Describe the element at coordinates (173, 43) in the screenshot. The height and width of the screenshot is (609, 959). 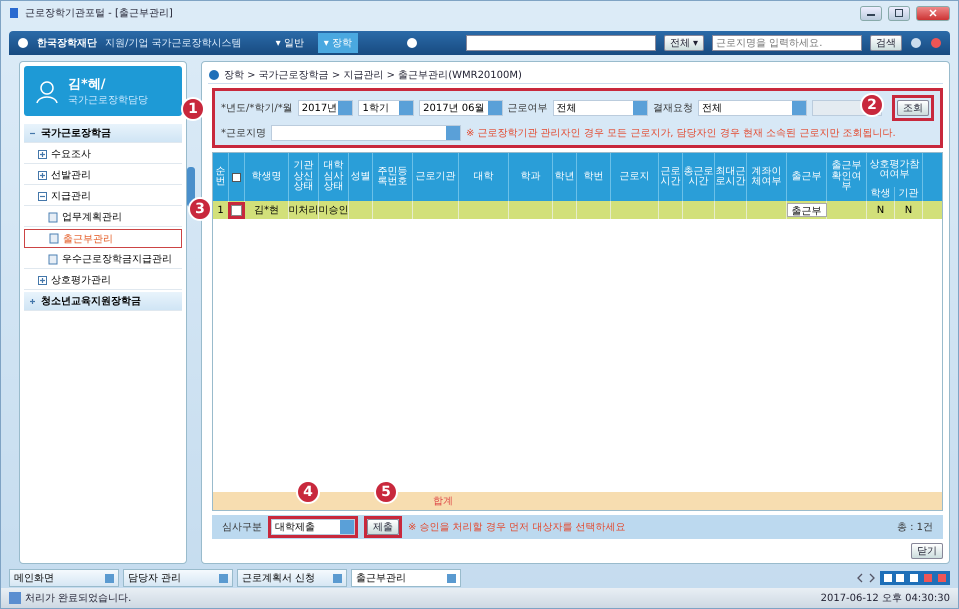
I see `system-name: 지원/기업 국가근로장학시스템` at that location.